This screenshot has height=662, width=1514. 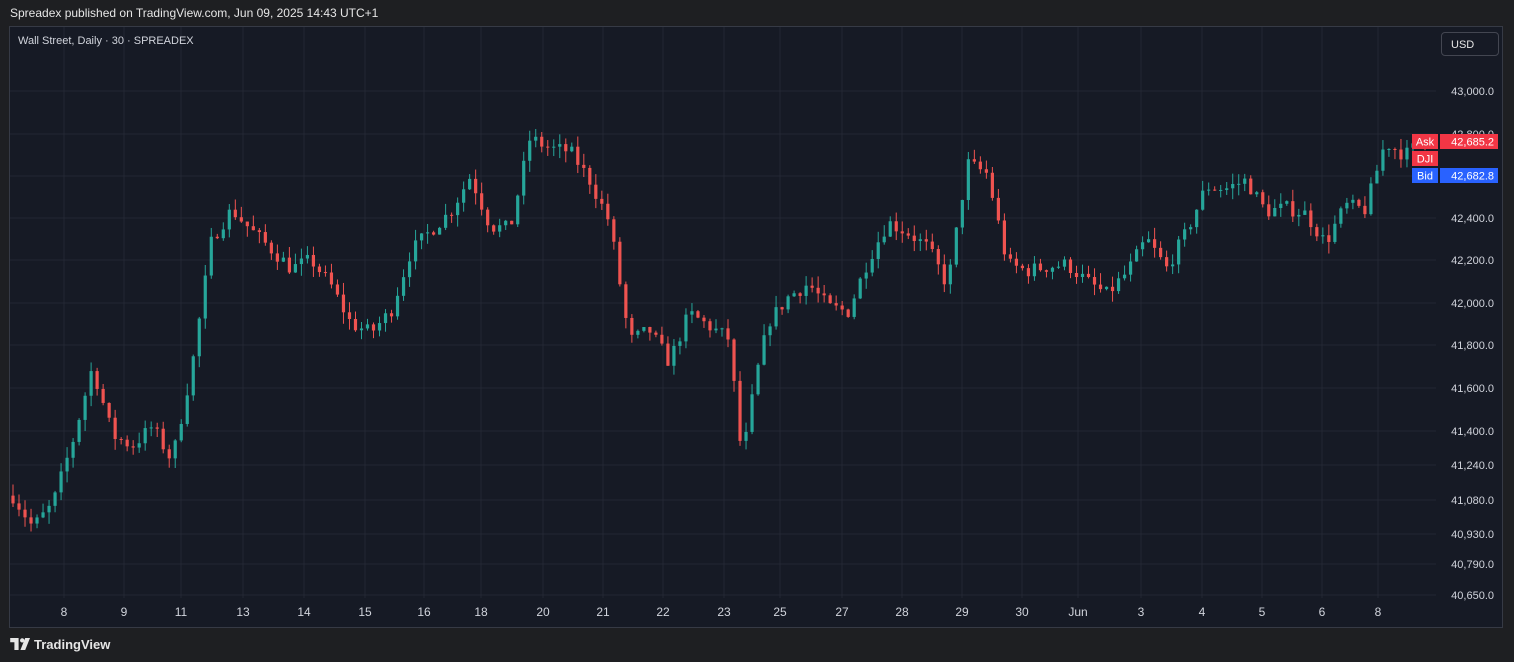 I want to click on y-tick-label: 42,200.0, so click(x=1472, y=261).